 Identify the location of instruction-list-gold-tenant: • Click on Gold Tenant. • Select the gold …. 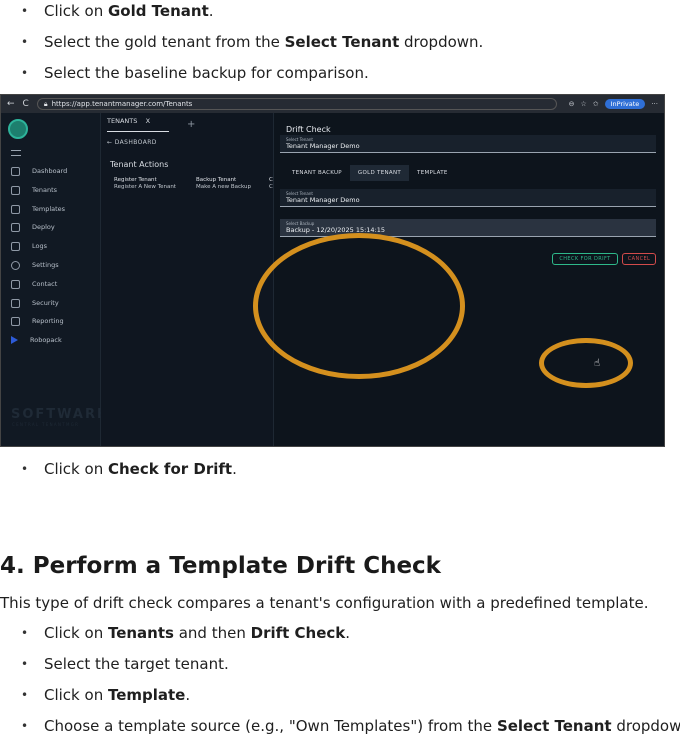
(340, 47).